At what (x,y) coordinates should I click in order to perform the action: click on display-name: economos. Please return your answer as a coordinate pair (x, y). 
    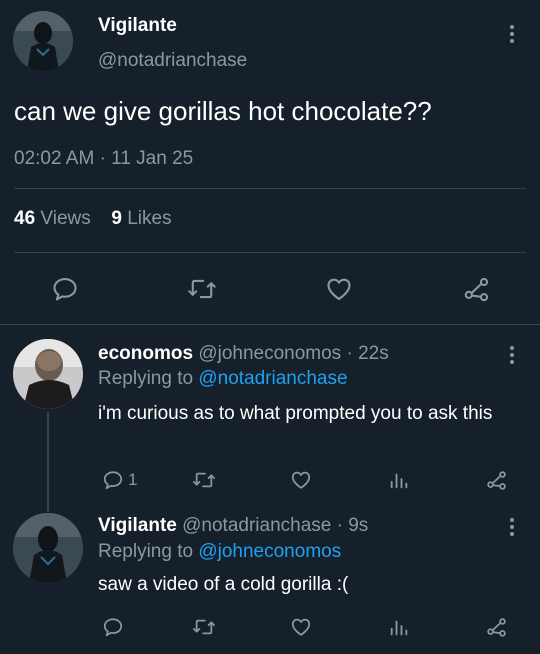
    Looking at the image, I should click on (145, 353).